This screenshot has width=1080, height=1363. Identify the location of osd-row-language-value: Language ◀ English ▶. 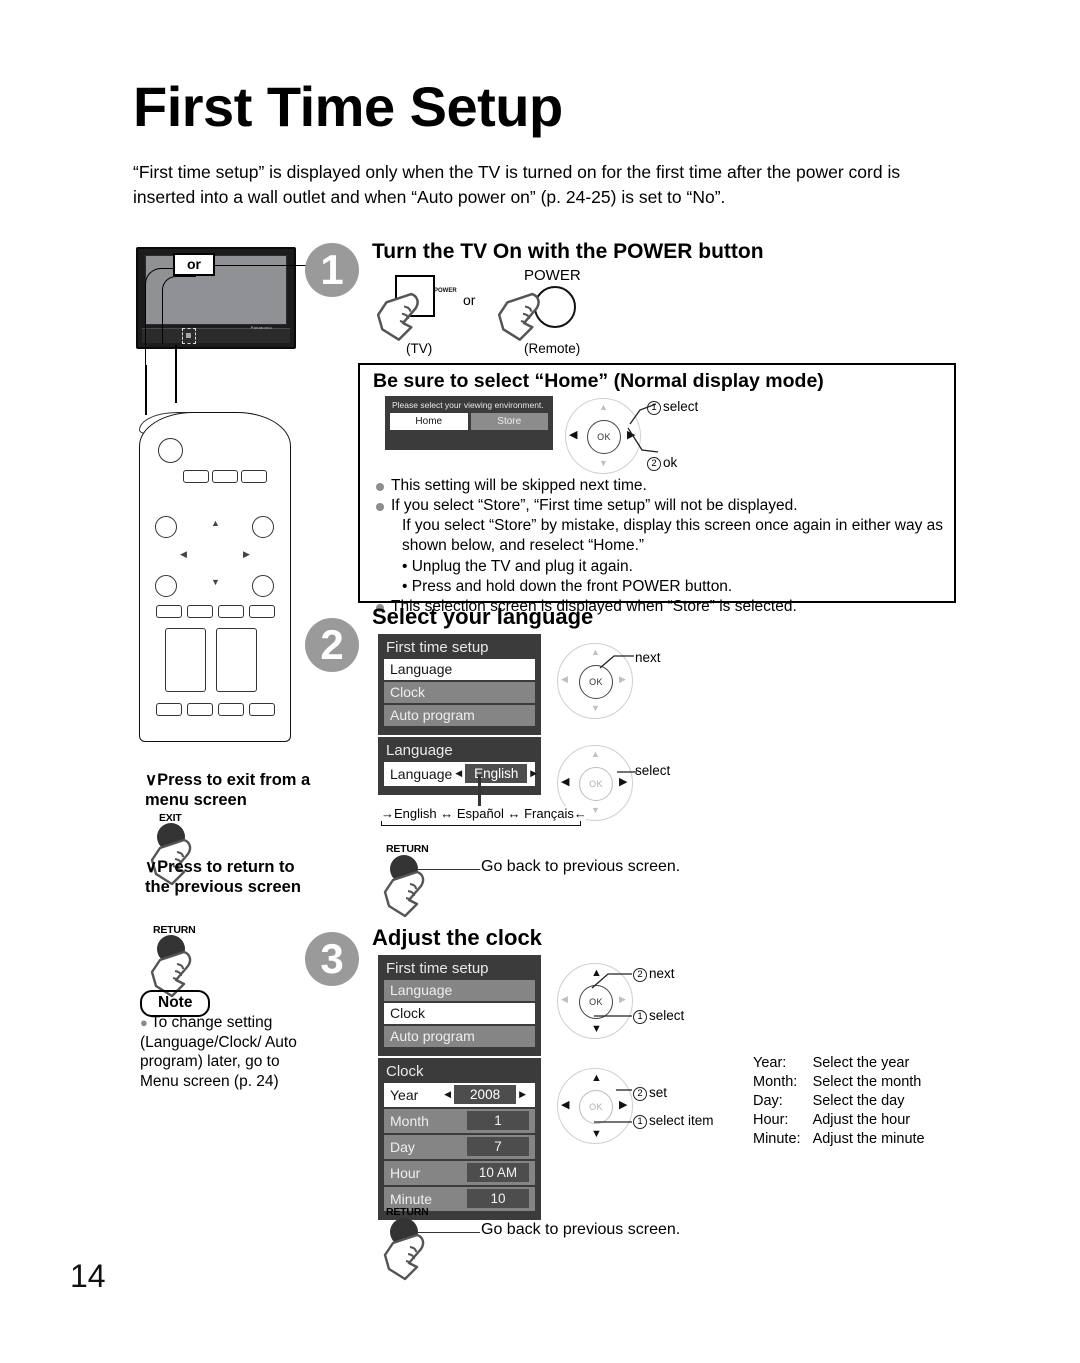
(460, 774).